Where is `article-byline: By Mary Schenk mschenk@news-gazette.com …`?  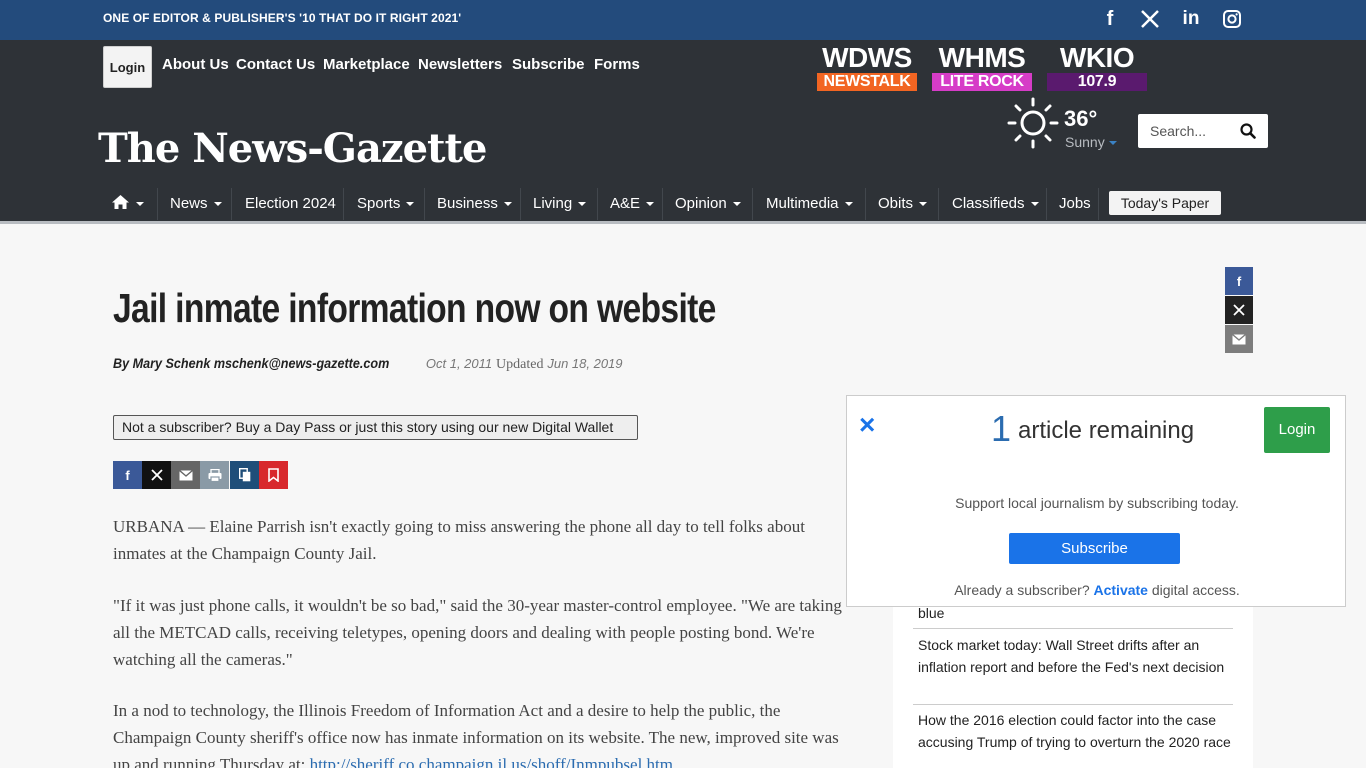
article-byline: By Mary Schenk mschenk@news-gazette.com … is located at coordinates (368, 364).